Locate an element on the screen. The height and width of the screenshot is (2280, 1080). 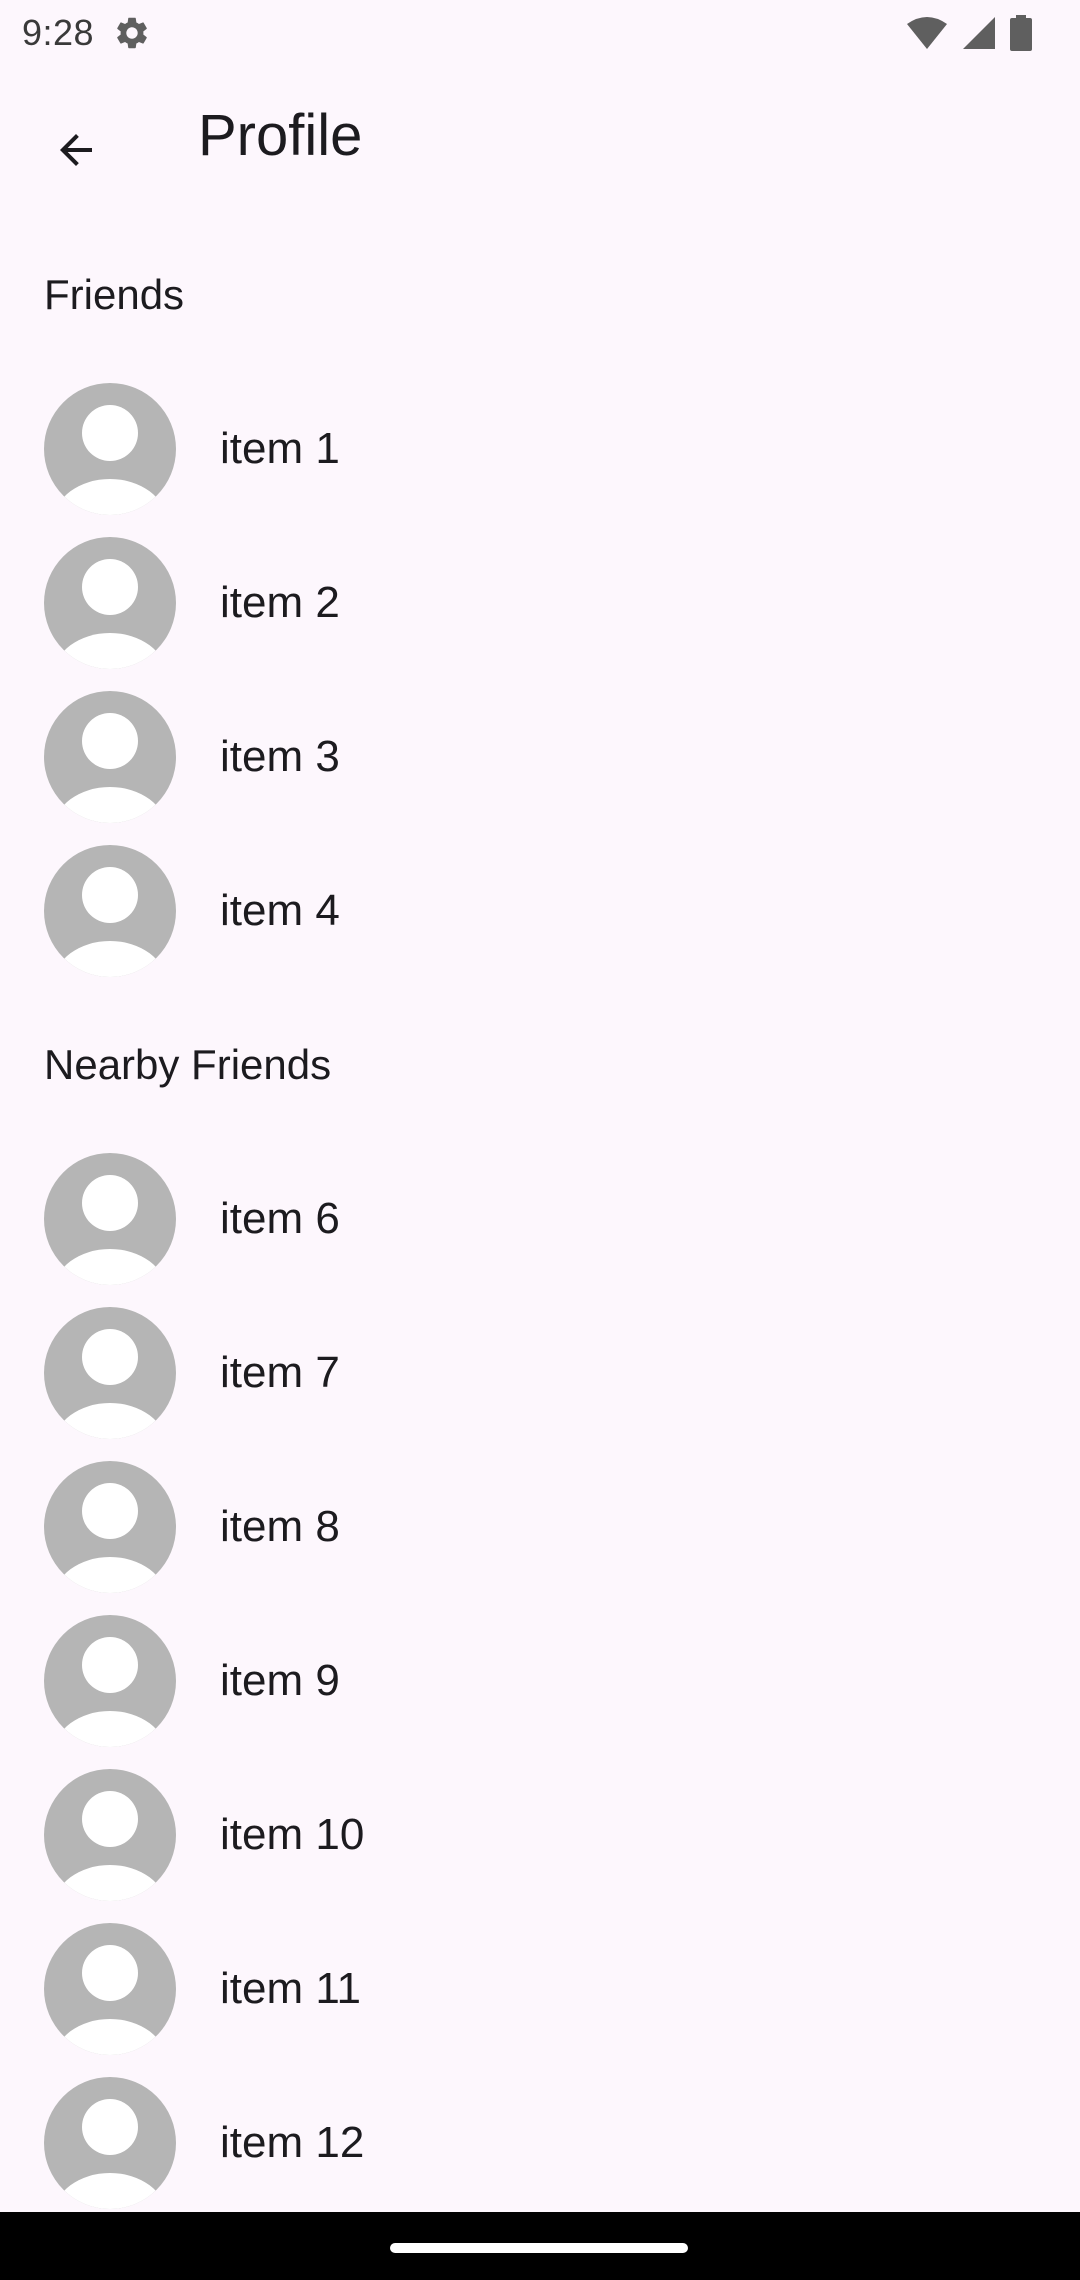
list-item-label: item 10 is located at coordinates (292, 1834).